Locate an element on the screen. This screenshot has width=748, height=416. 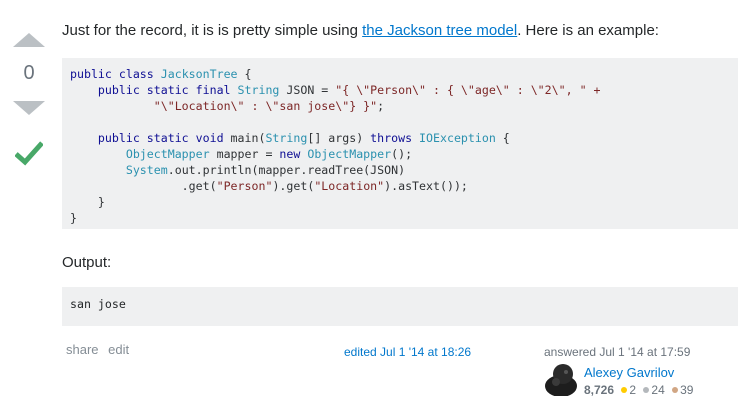
user-name-link: Alexey Gavrilov is located at coordinates (629, 372).